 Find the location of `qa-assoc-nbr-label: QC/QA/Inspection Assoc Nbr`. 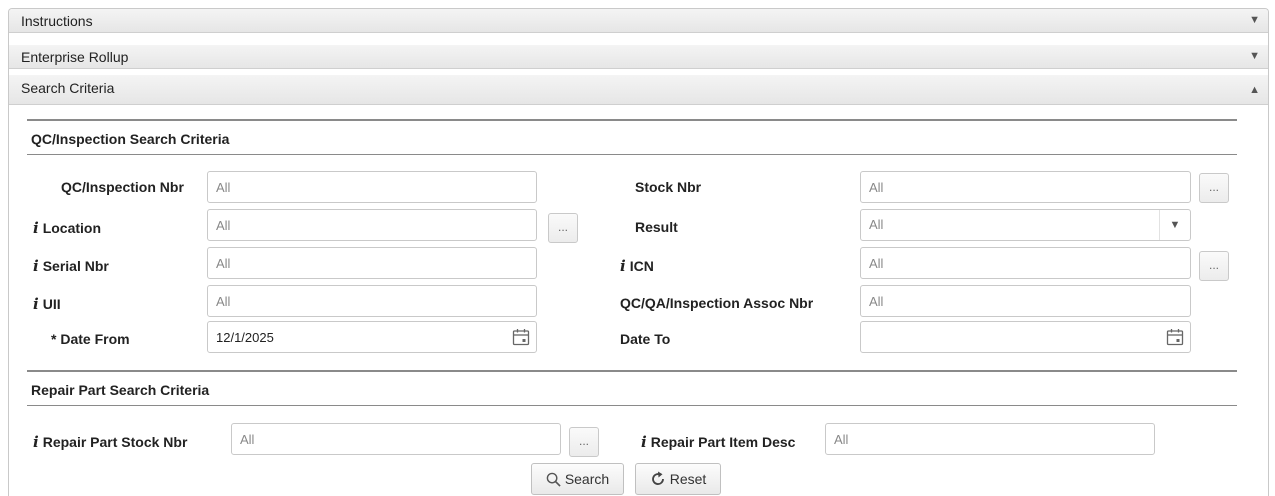

qa-assoc-nbr-label: QC/QA/Inspection Assoc Nbr is located at coordinates (717, 303).